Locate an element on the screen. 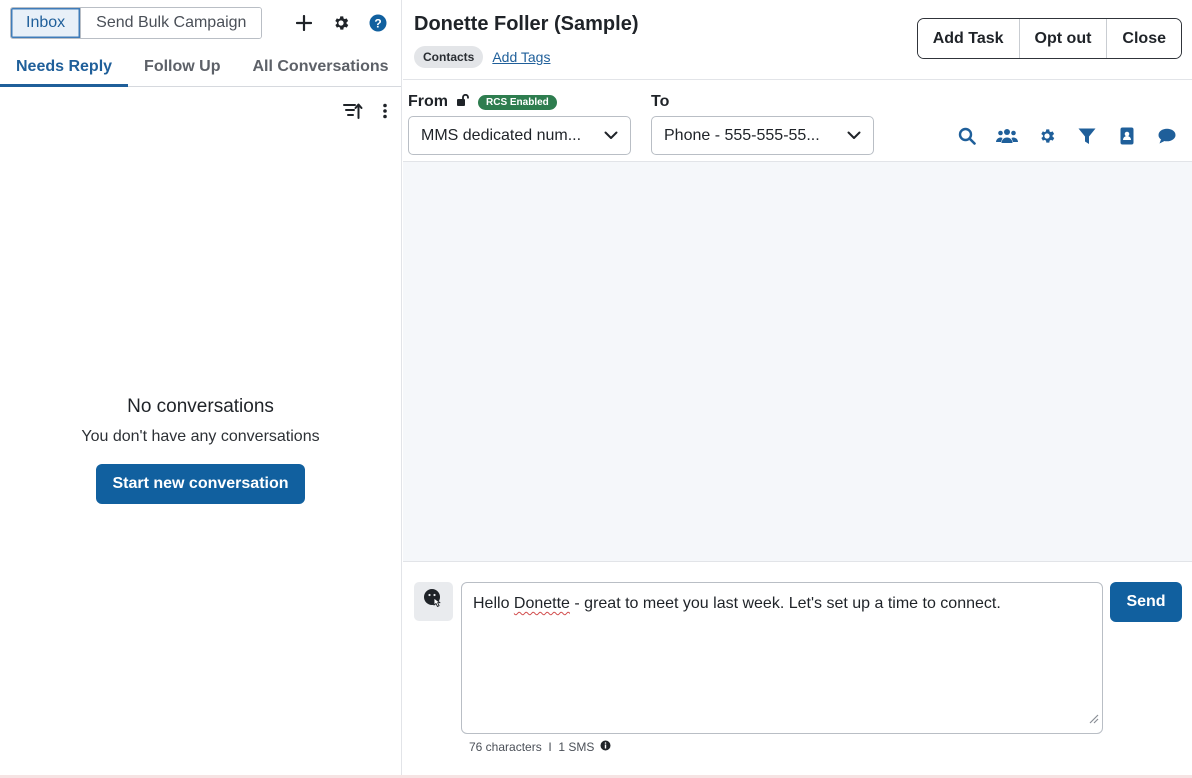  search-icon is located at coordinates (967, 136).